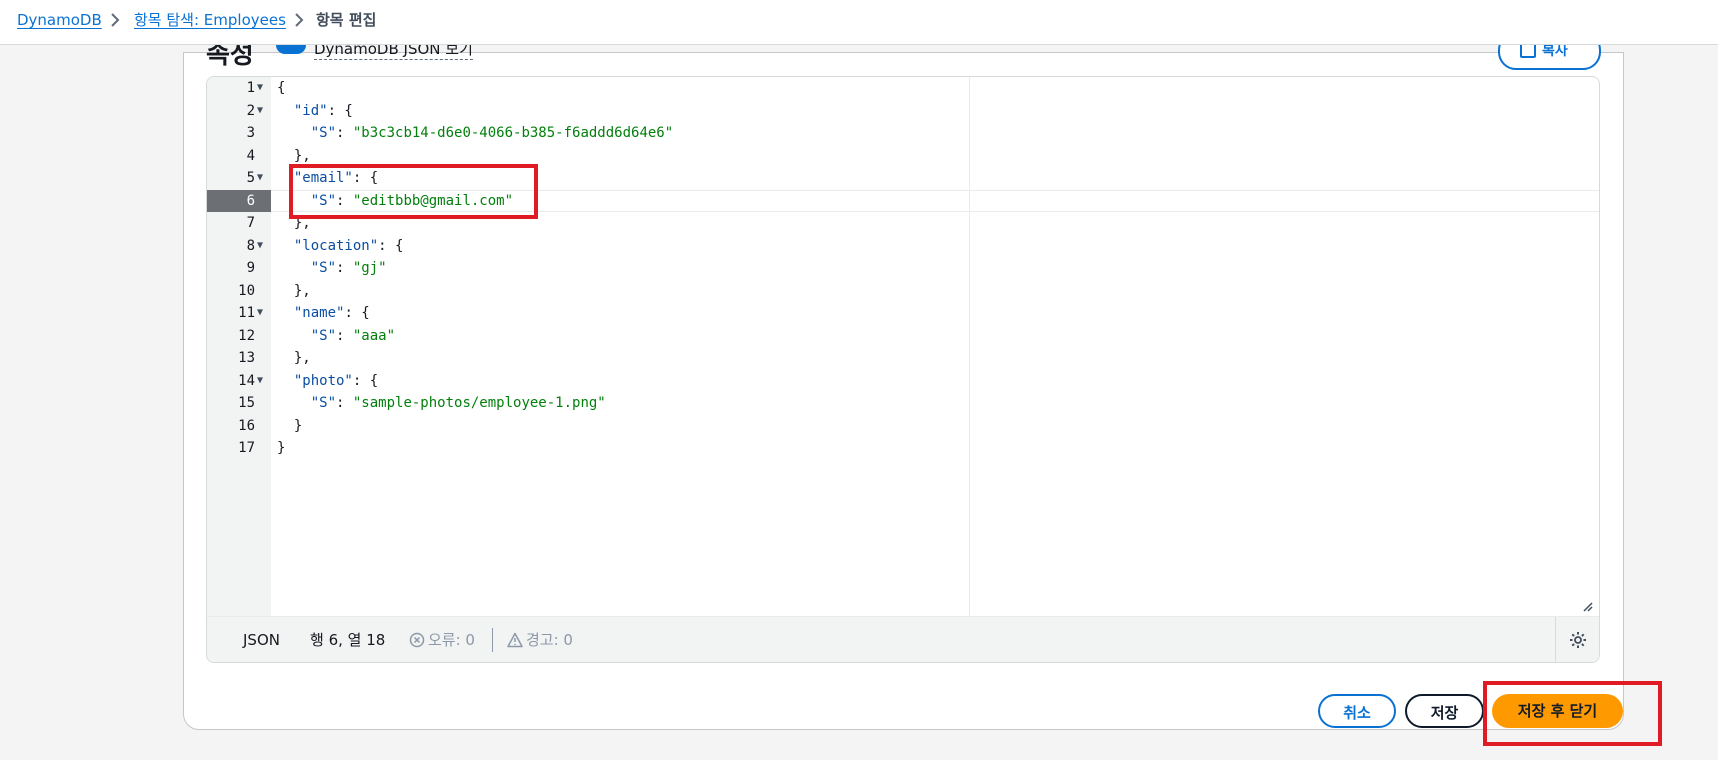  I want to click on code-line: 8 ▼ "location": {, so click(903, 246).